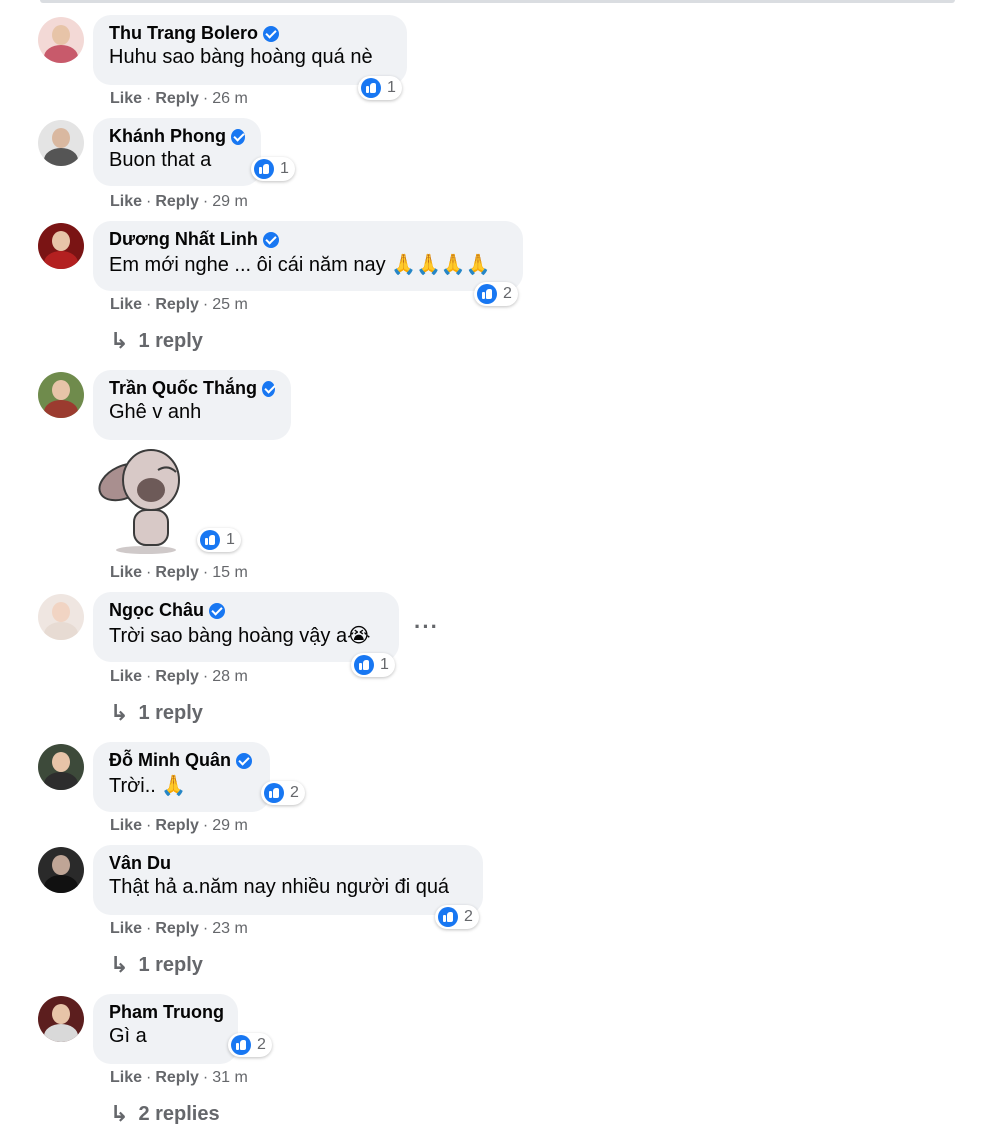 This screenshot has width=1000, height=1142. I want to click on comment-actions: Like · Reply · 15 m, so click(179, 572).